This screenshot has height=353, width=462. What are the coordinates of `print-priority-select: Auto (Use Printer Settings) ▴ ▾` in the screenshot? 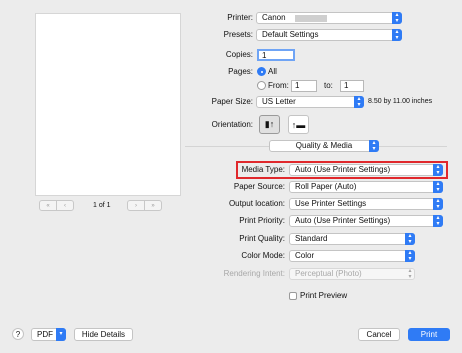 It's located at (366, 221).